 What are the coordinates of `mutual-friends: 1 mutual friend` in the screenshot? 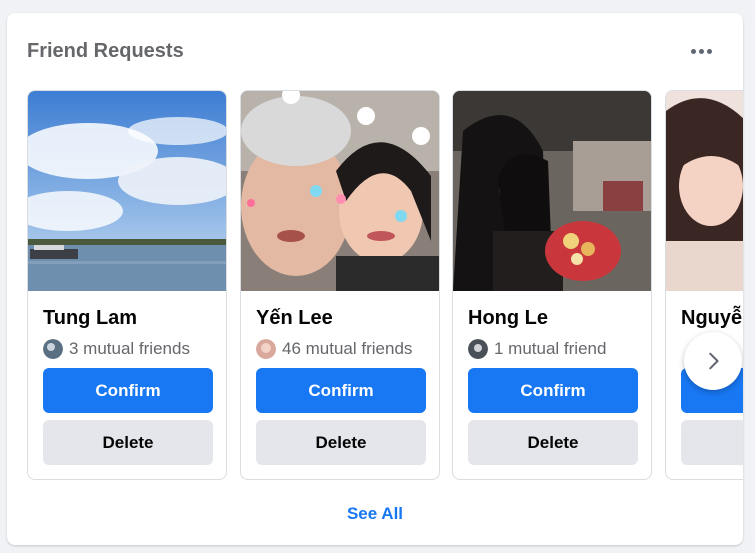 It's located at (537, 349).